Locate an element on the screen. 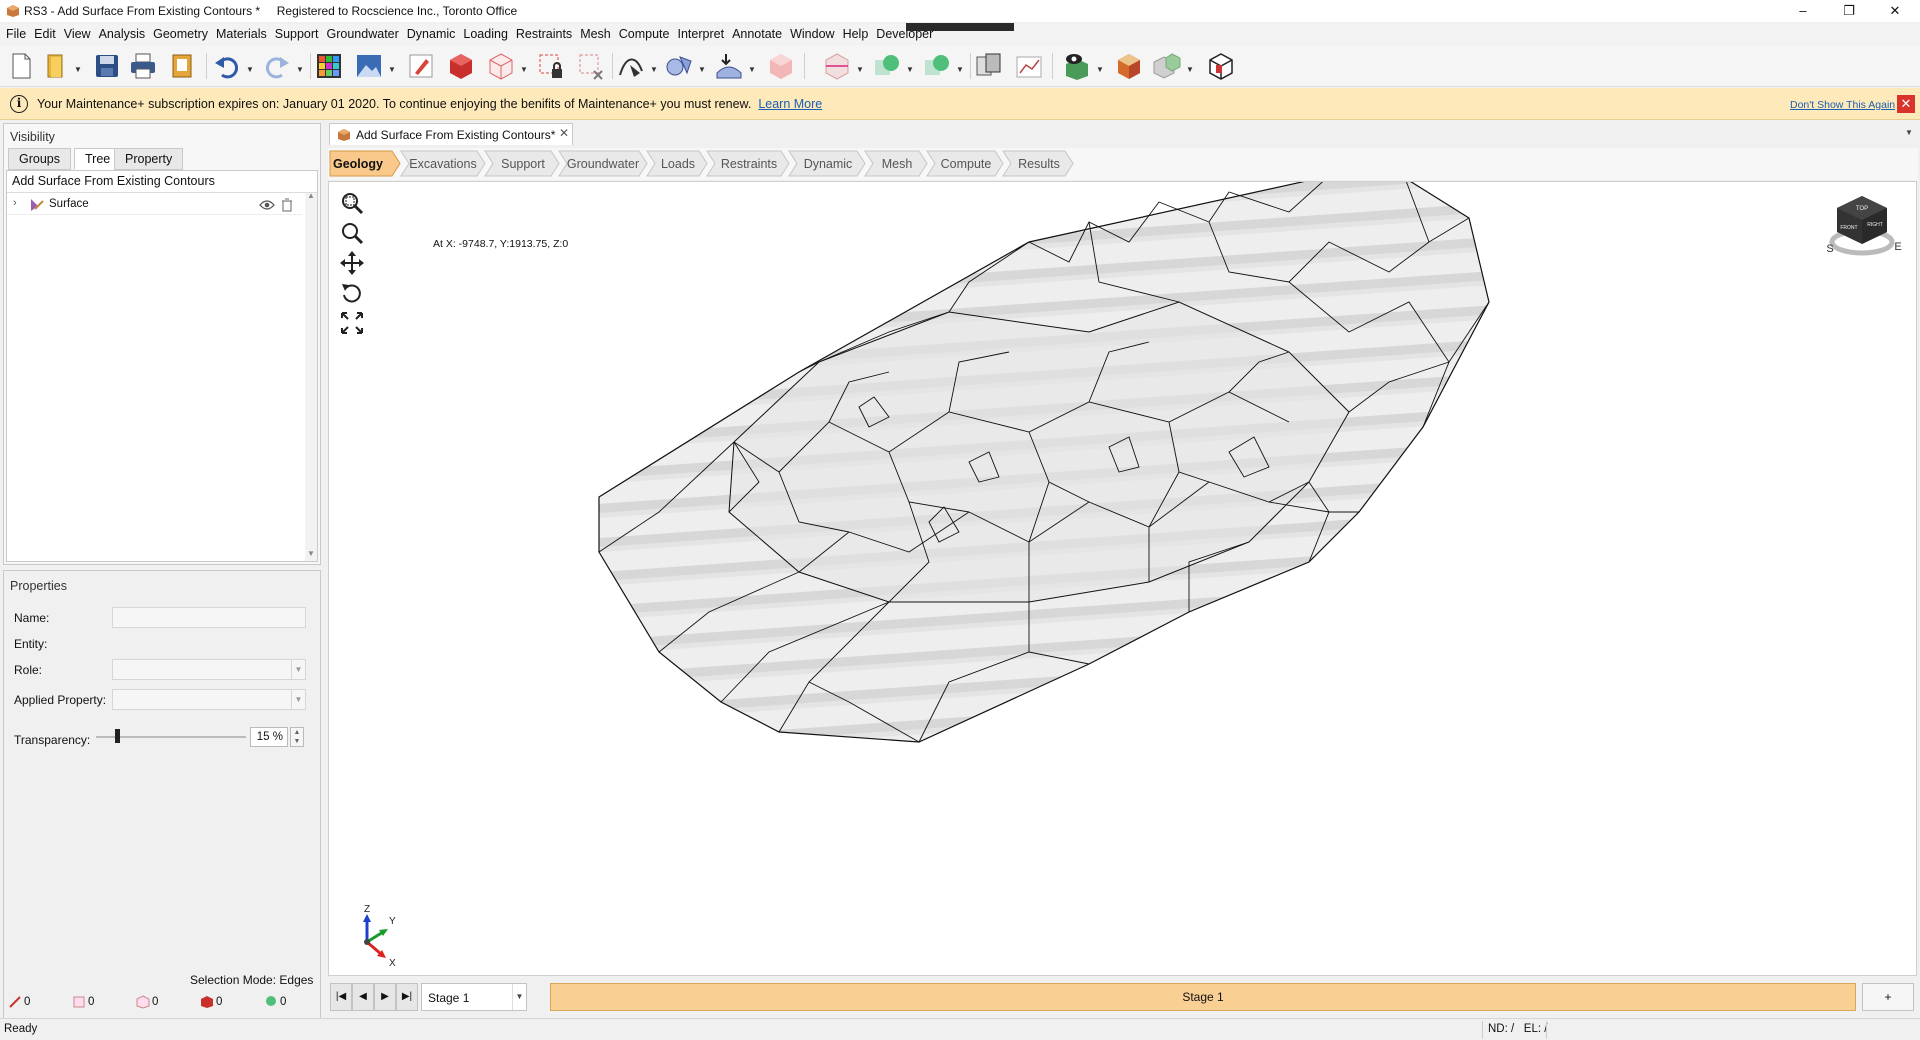 The image size is (1920, 1040). print-icon is located at coordinates (143, 66).